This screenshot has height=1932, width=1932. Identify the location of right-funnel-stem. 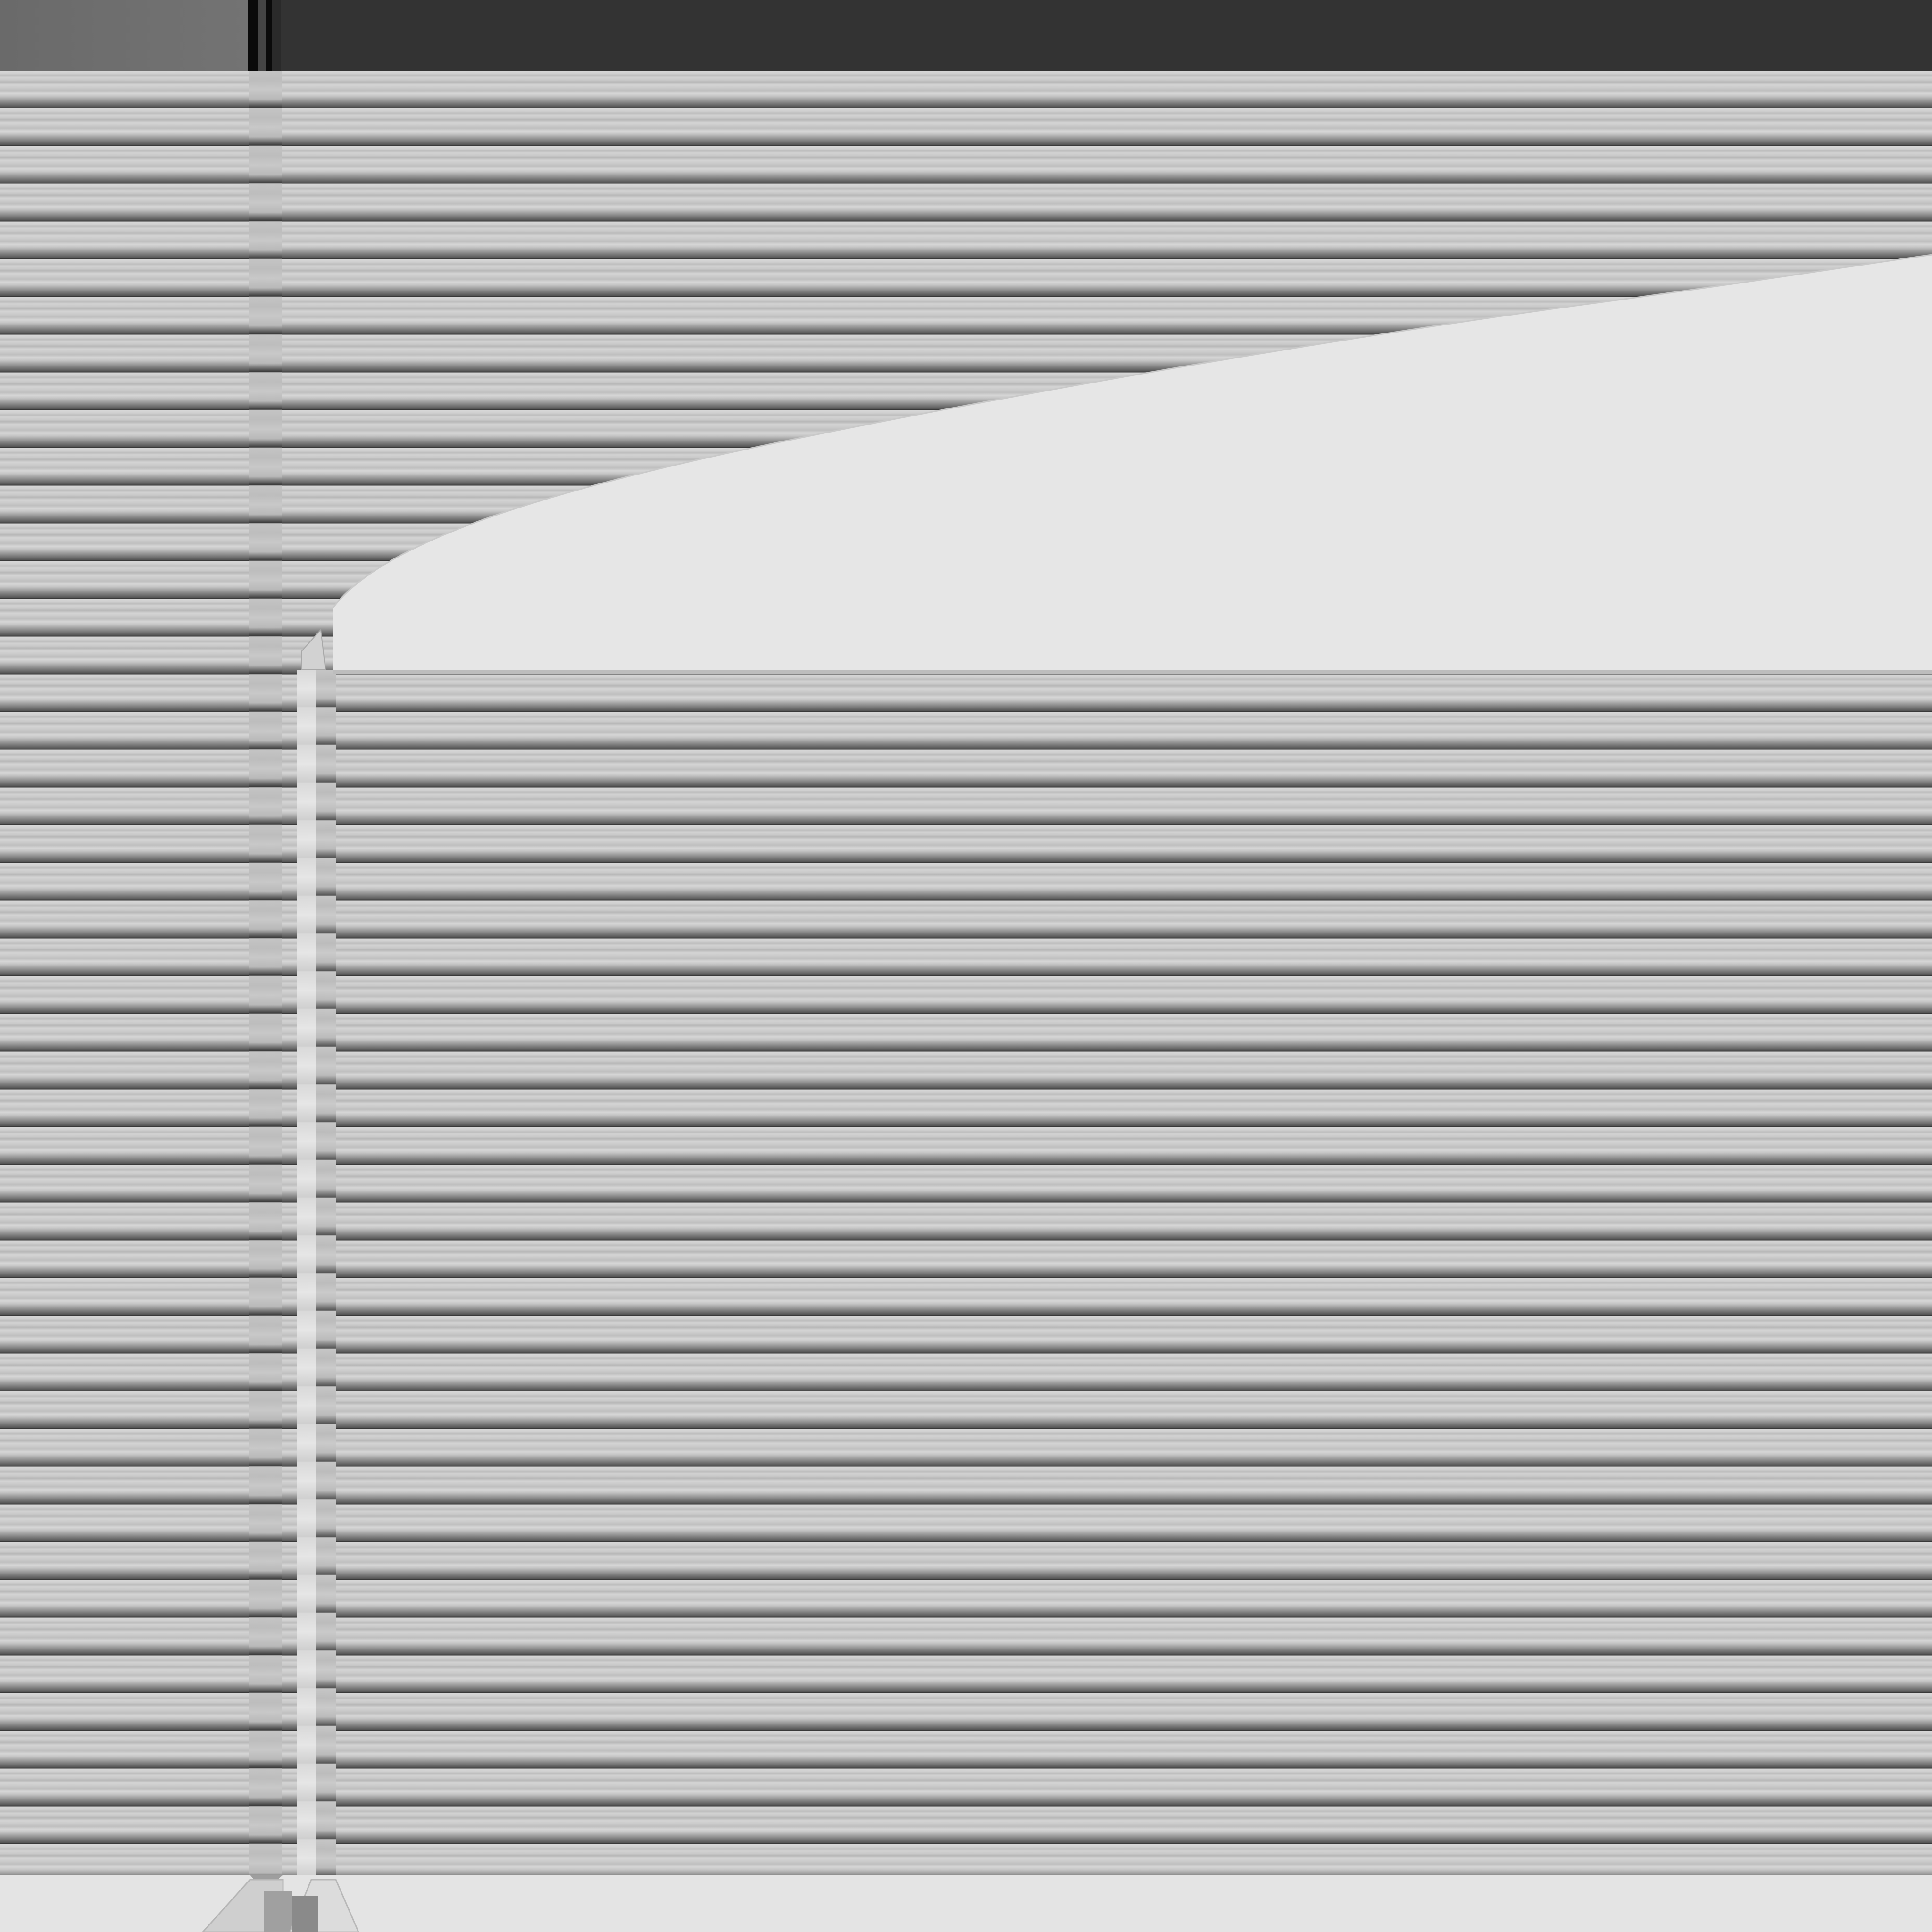
(305, 1914).